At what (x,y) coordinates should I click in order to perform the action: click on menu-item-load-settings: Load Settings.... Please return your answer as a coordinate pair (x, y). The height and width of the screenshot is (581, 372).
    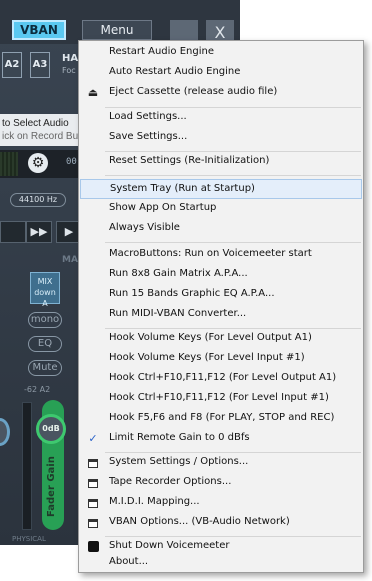
    Looking at the image, I should click on (221, 118).